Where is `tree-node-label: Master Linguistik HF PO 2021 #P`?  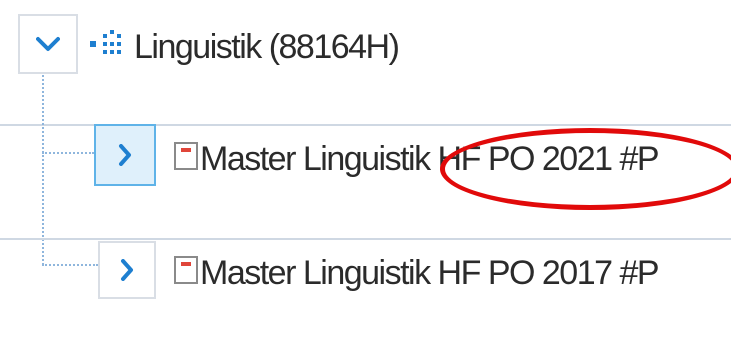 tree-node-label: Master Linguistik HF PO 2021 #P is located at coordinates (430, 159).